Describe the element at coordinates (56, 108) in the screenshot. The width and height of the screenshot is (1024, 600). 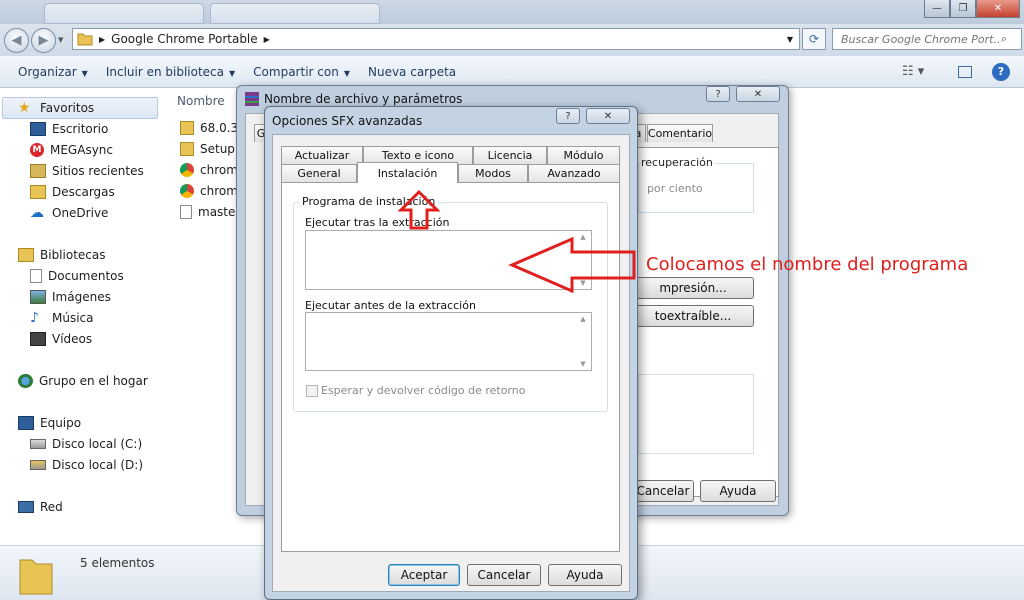
I see `sidebar-item-favorites: ★ Favoritos` at that location.